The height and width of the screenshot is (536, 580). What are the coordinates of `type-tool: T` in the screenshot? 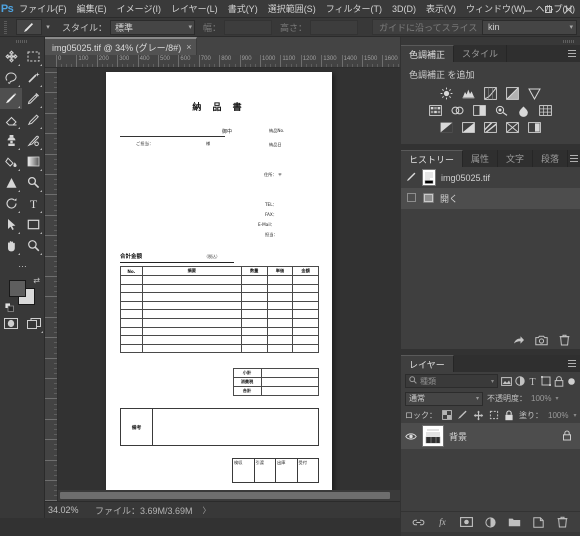 It's located at (33, 203).